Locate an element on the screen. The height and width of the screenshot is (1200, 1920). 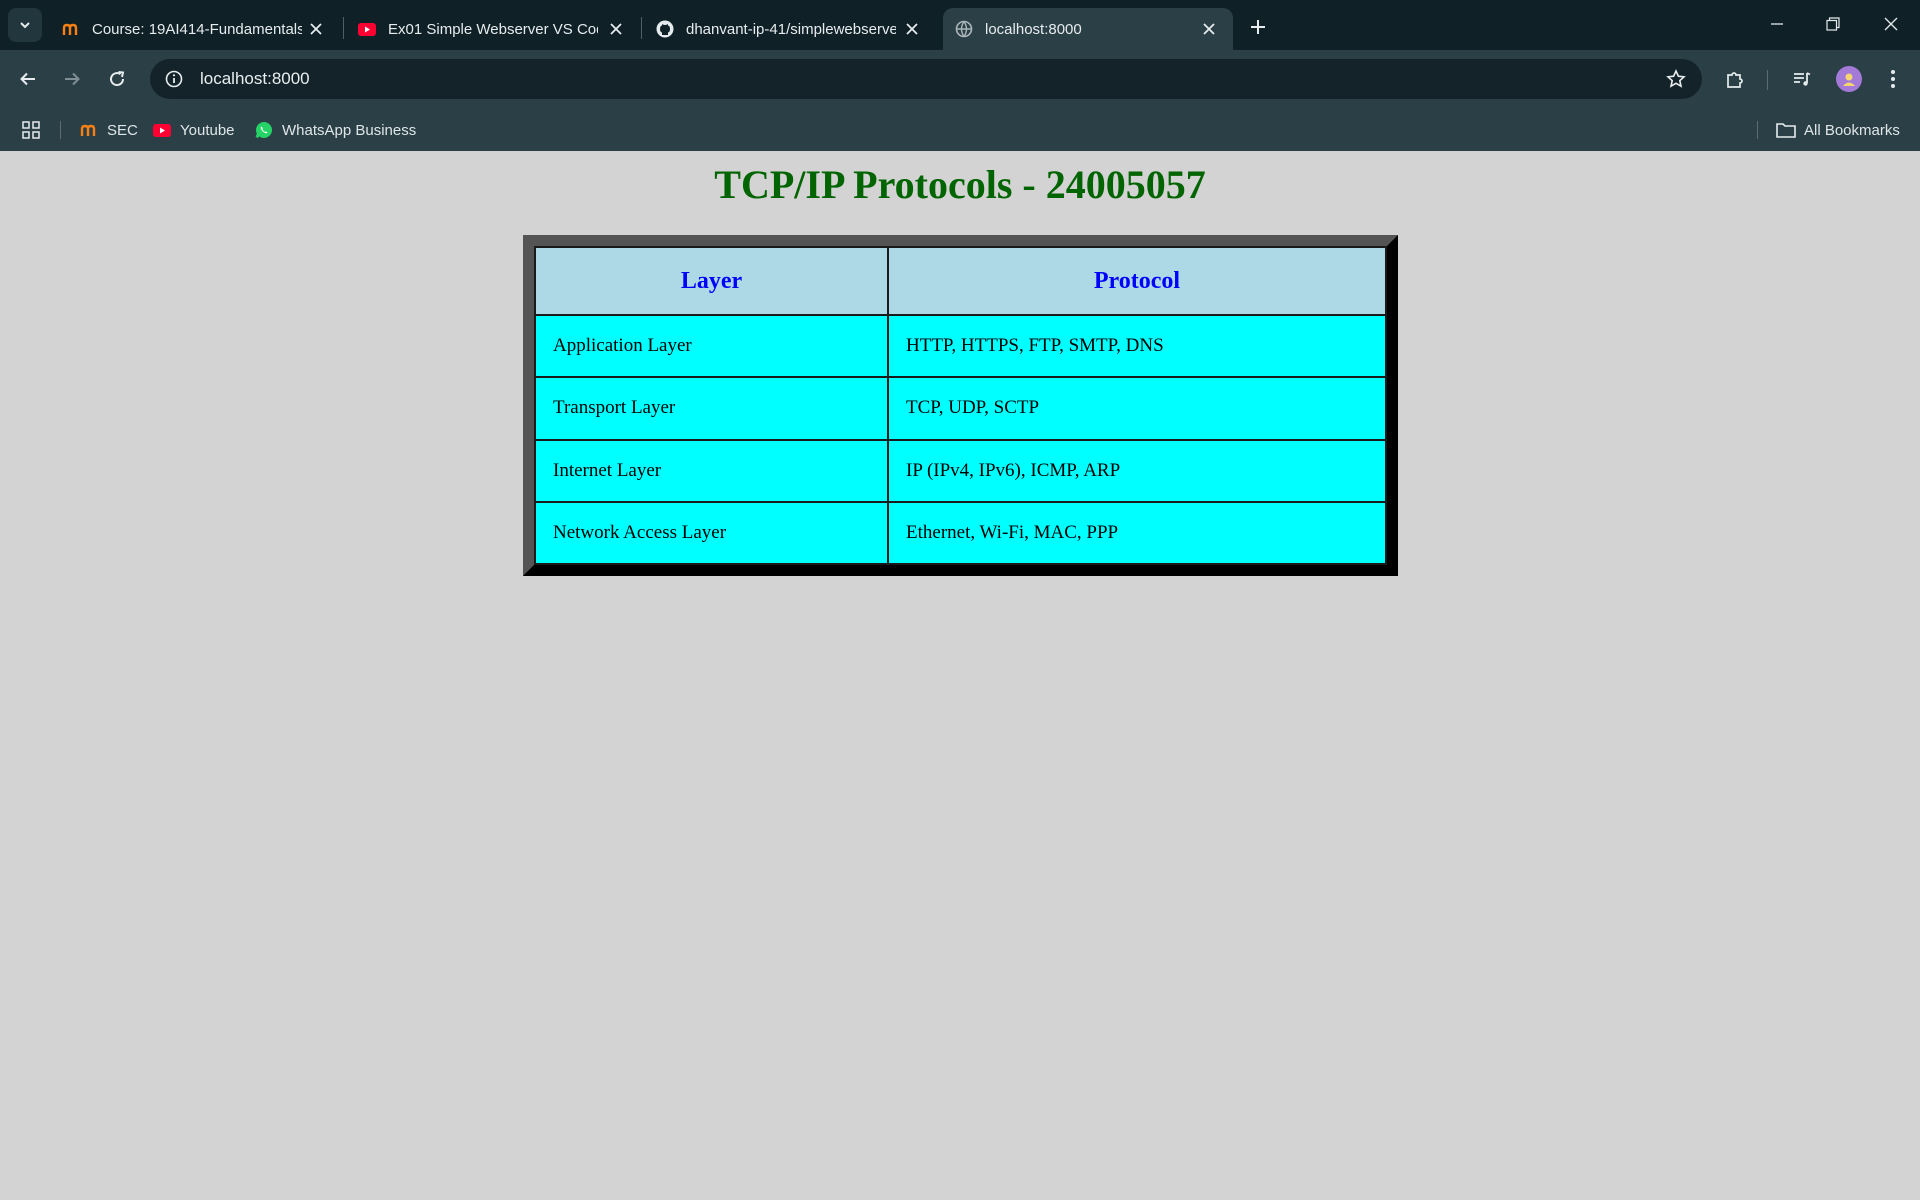
bookmark-youtube: Youtube is located at coordinates (193, 130).